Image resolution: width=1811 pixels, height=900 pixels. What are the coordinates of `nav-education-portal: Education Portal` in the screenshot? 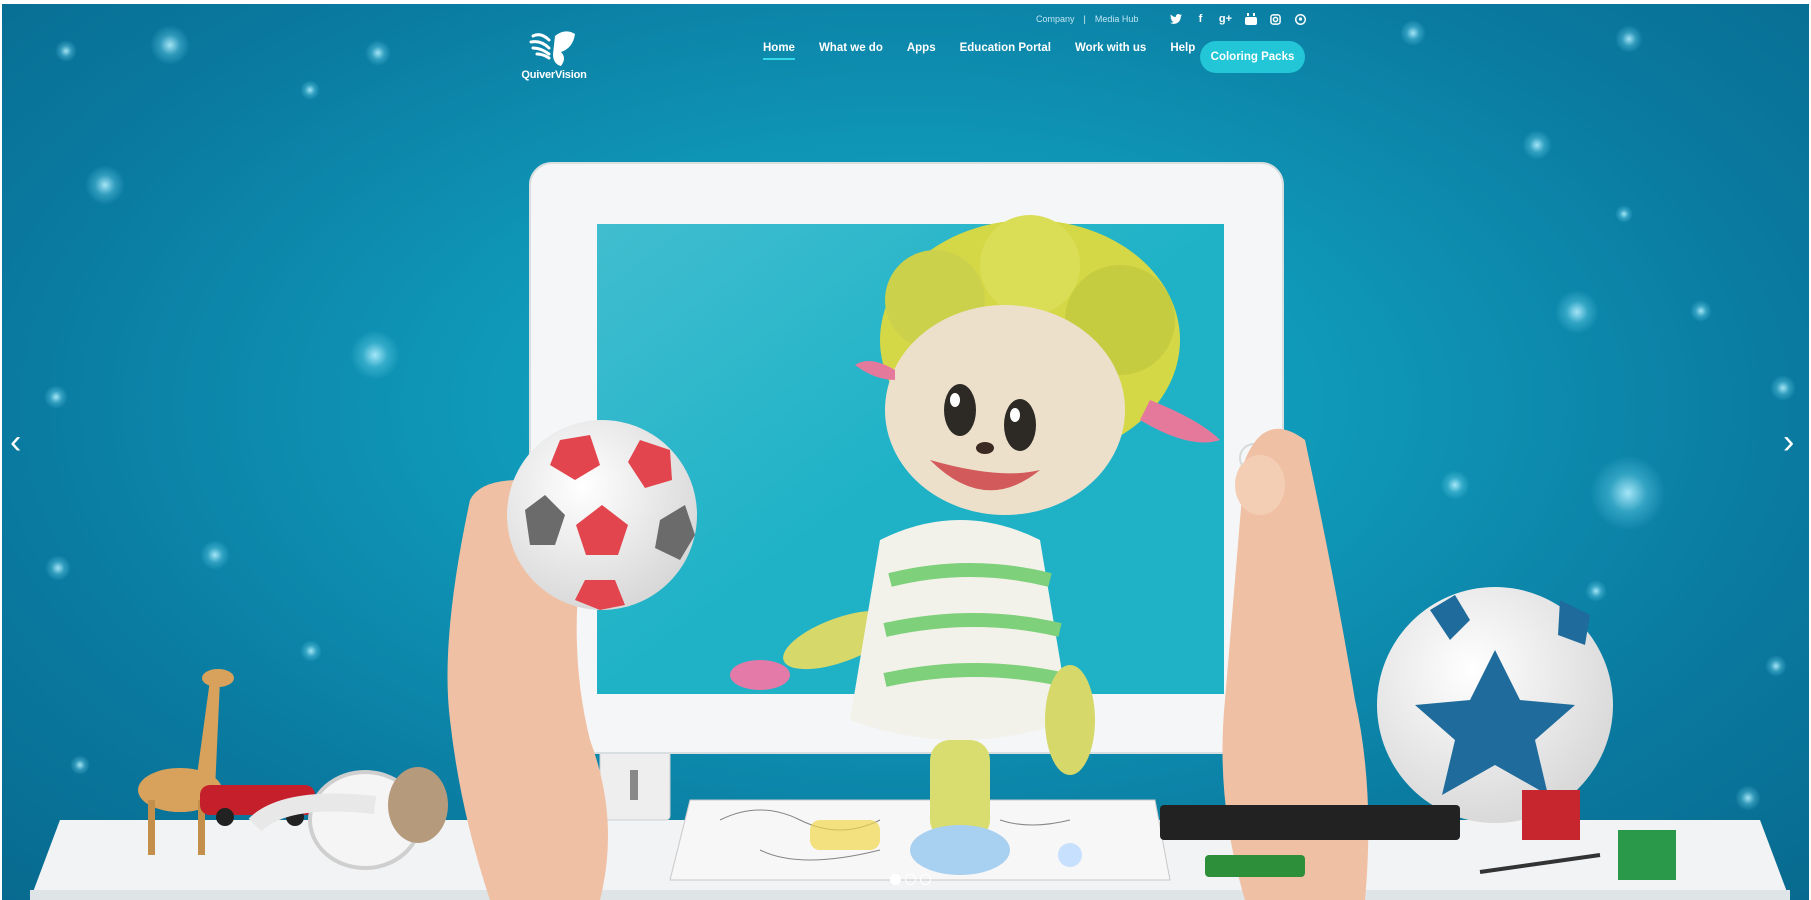 It's located at (1005, 48).